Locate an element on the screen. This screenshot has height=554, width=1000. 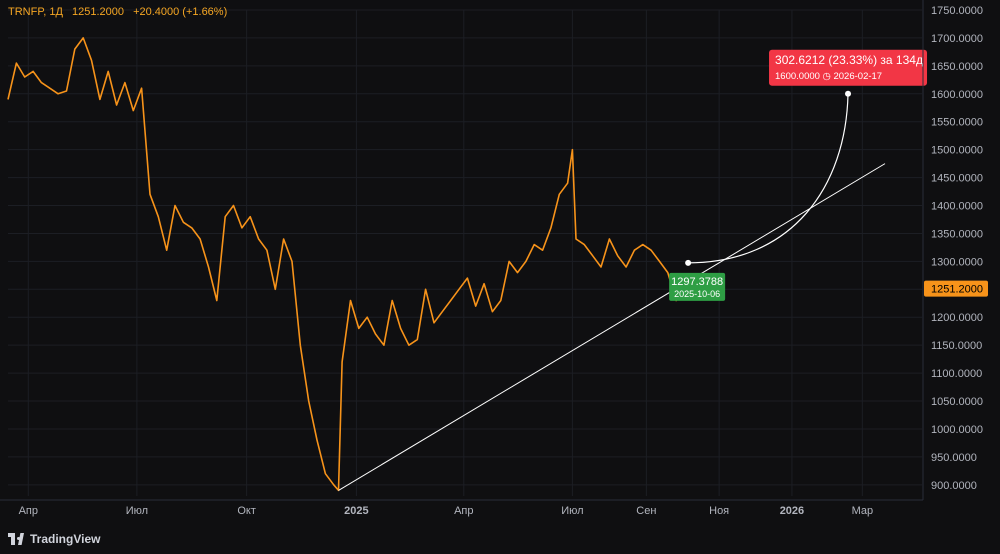
x-tick-label: 2026 is located at coordinates (792, 511).